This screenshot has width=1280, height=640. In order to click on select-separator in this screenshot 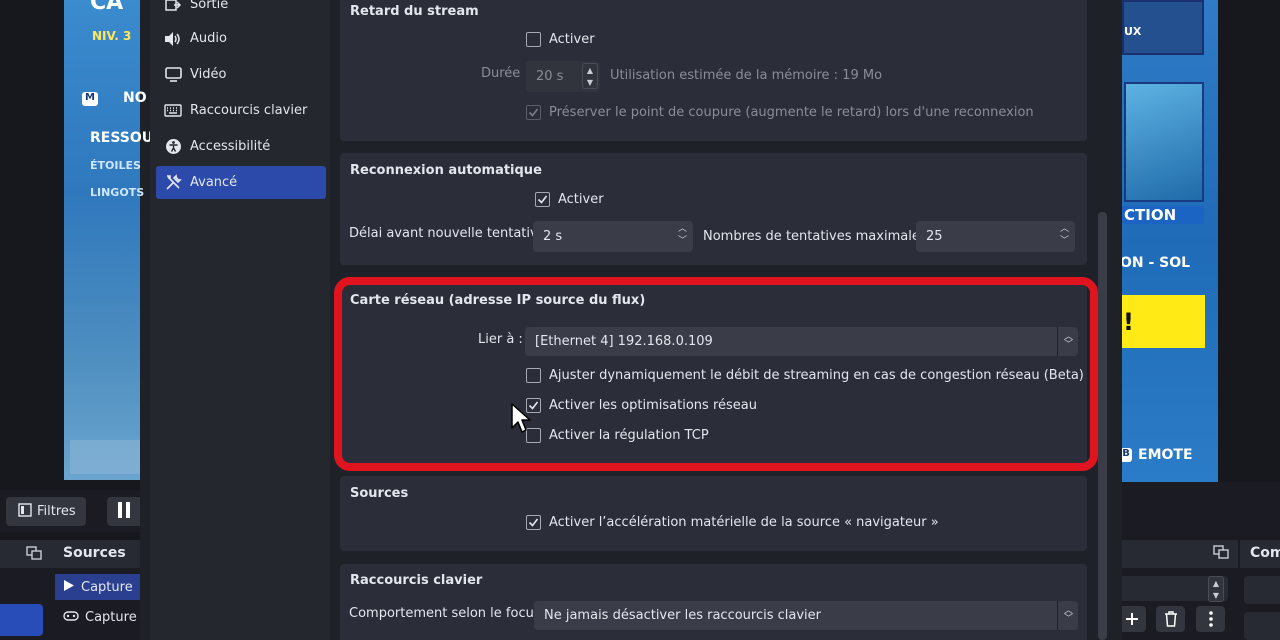, I will do `click(1057, 615)`.